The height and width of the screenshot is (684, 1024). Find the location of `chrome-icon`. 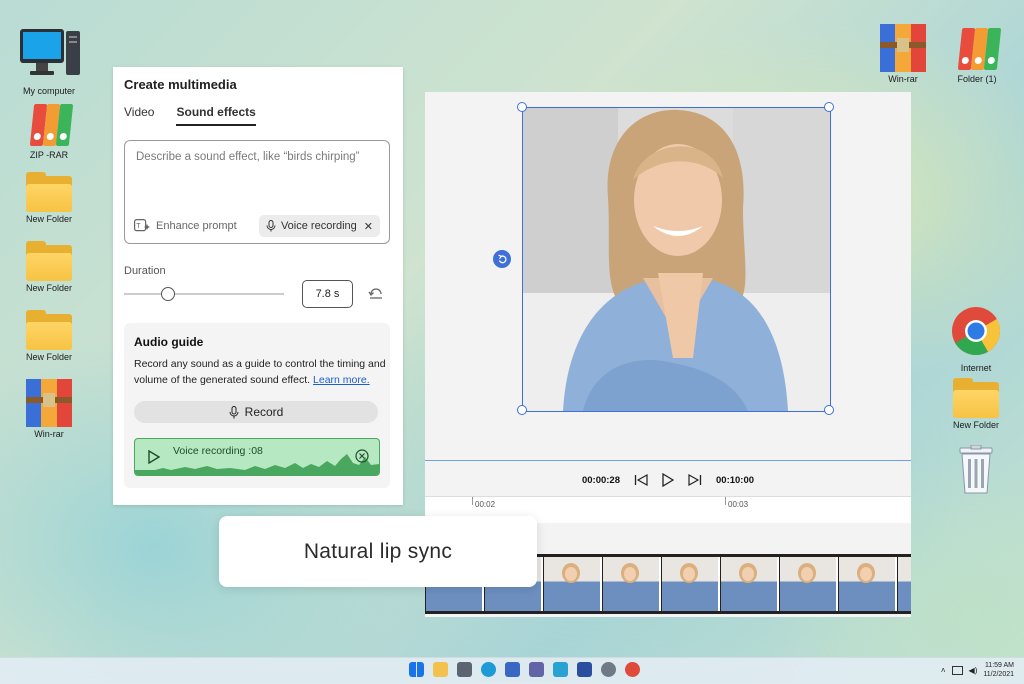

chrome-icon is located at coordinates (976, 331).